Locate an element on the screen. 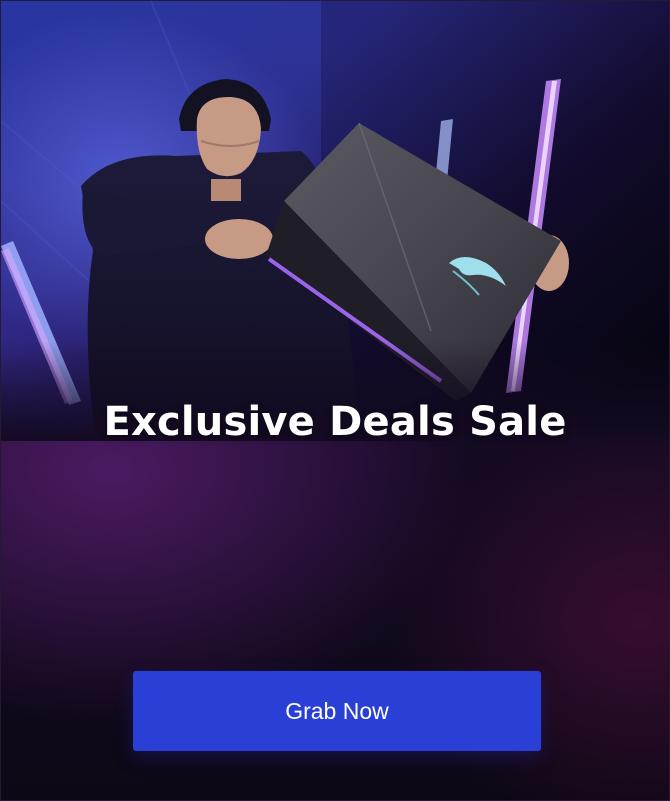 Image resolution: width=670 pixels, height=801 pixels. grab-now-button: Grab Now is located at coordinates (337, 711).